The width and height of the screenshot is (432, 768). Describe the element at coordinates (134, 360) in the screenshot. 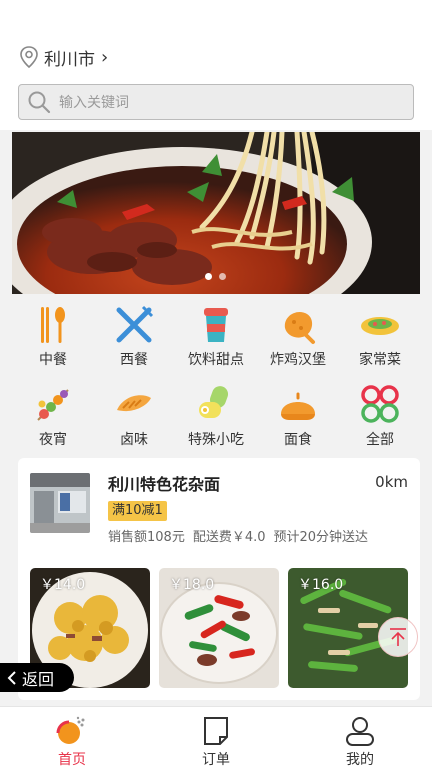

I see `category-label: 西餐` at that location.